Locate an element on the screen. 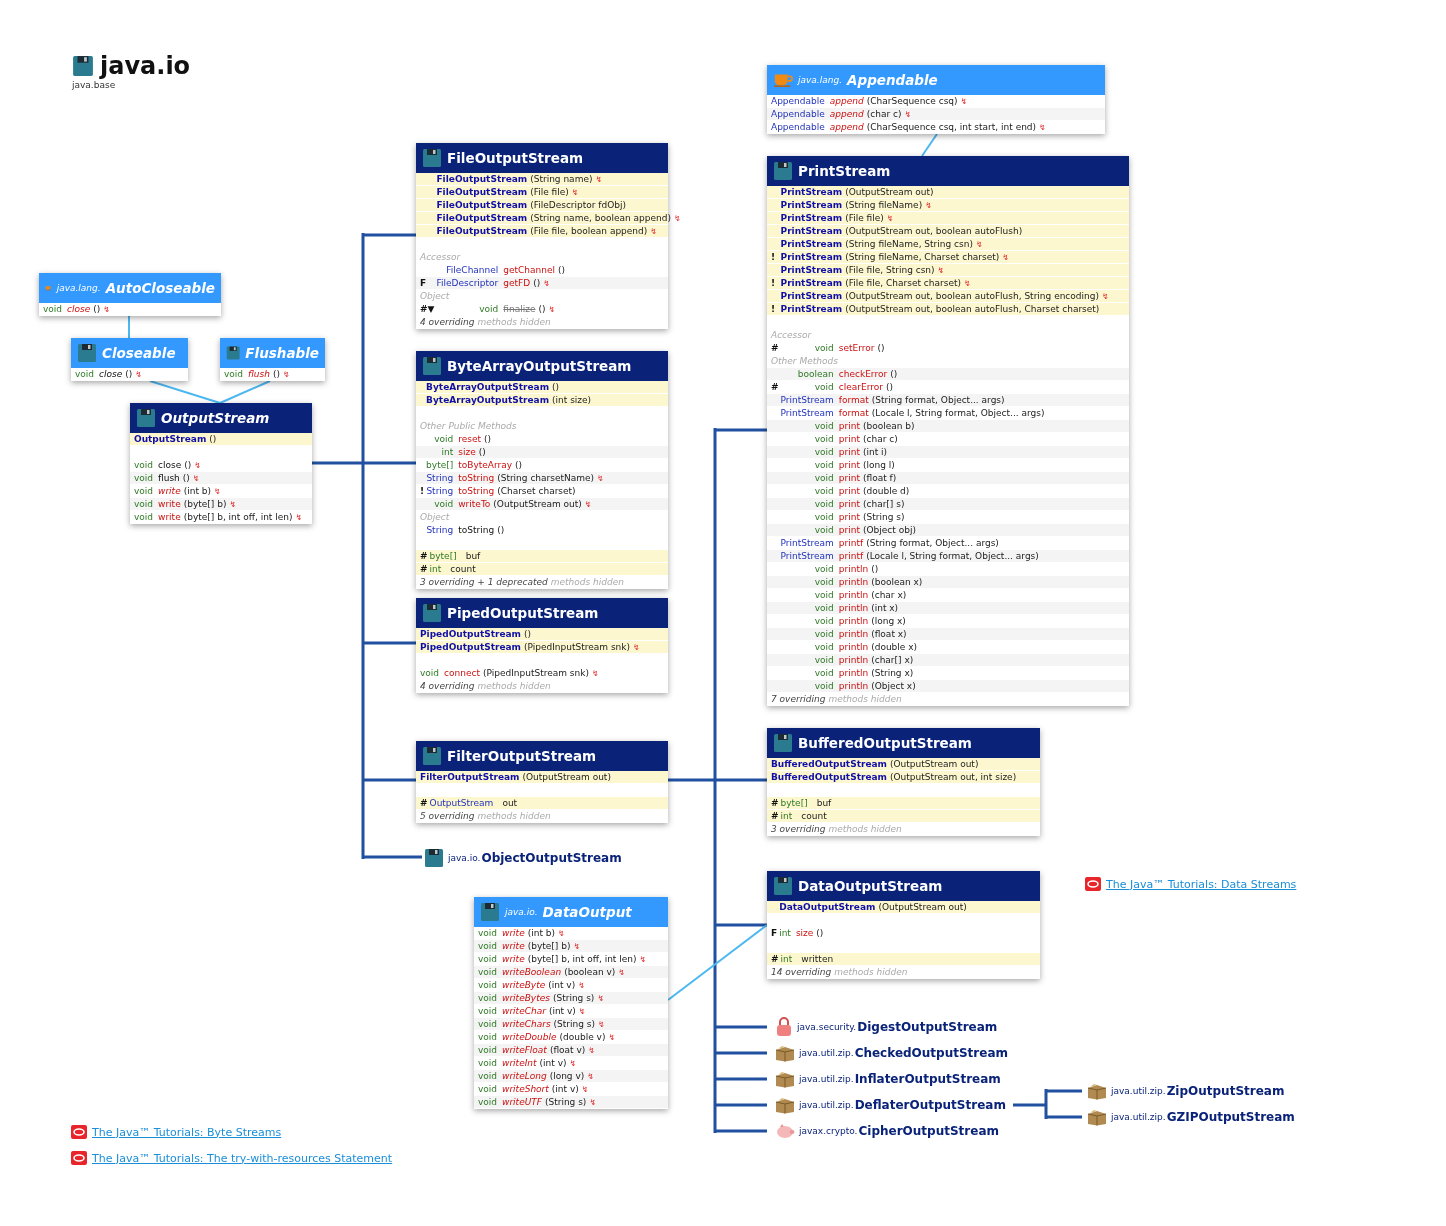 This screenshot has height=1226, width=1446. field-type: byte[] is located at coordinates (794, 803).